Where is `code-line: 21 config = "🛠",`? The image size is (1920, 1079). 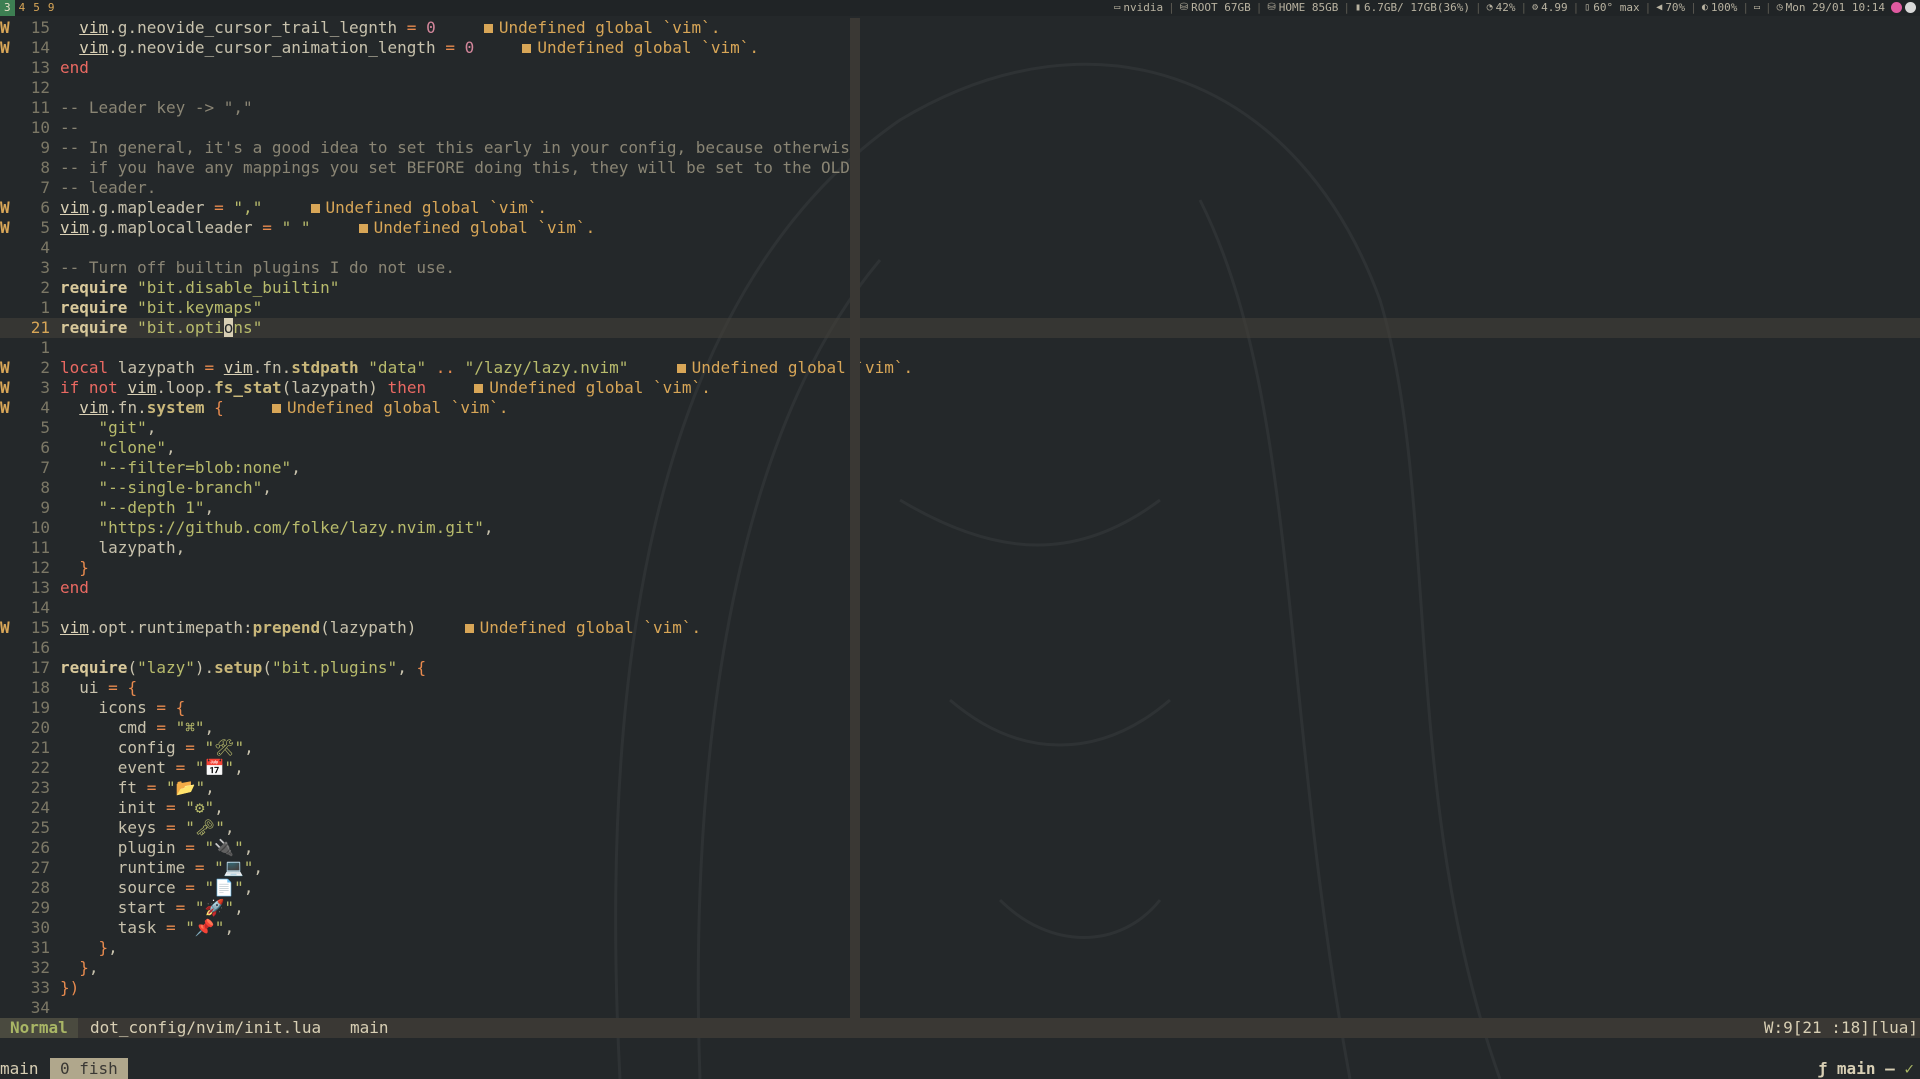 code-line: 21 config = "🛠", is located at coordinates (425, 748).